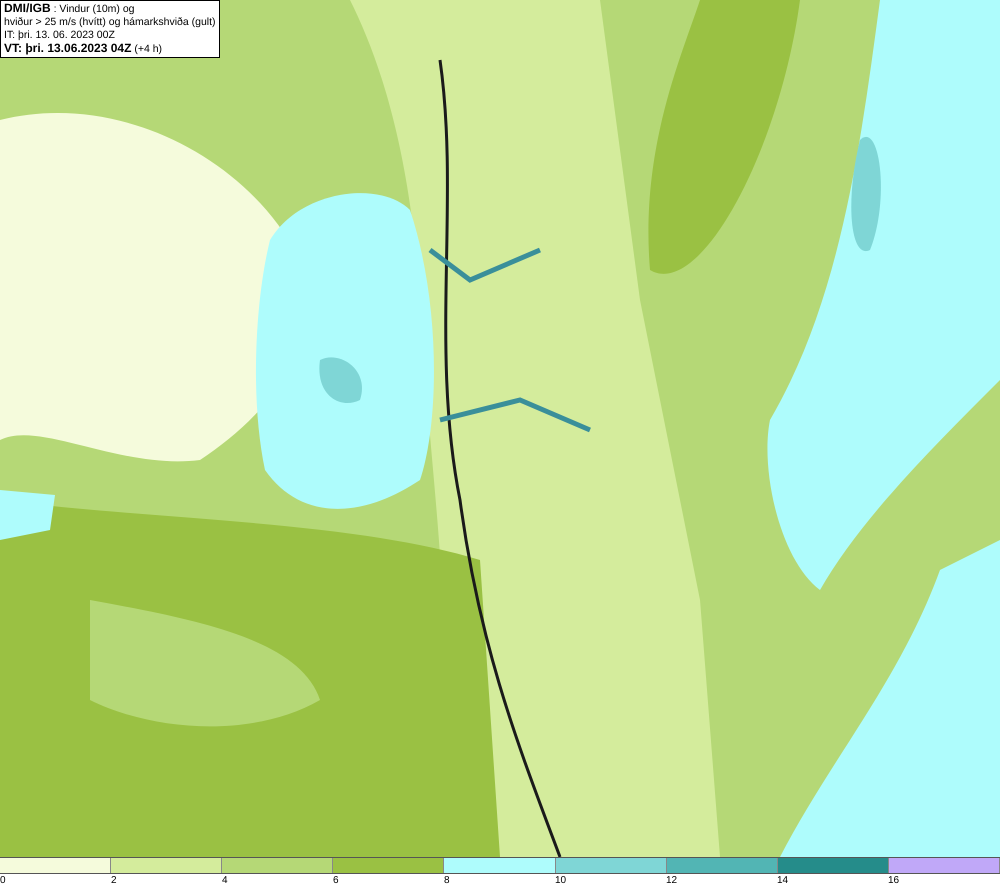  Describe the element at coordinates (672, 880) in the screenshot. I see `scale-label: 12` at that location.